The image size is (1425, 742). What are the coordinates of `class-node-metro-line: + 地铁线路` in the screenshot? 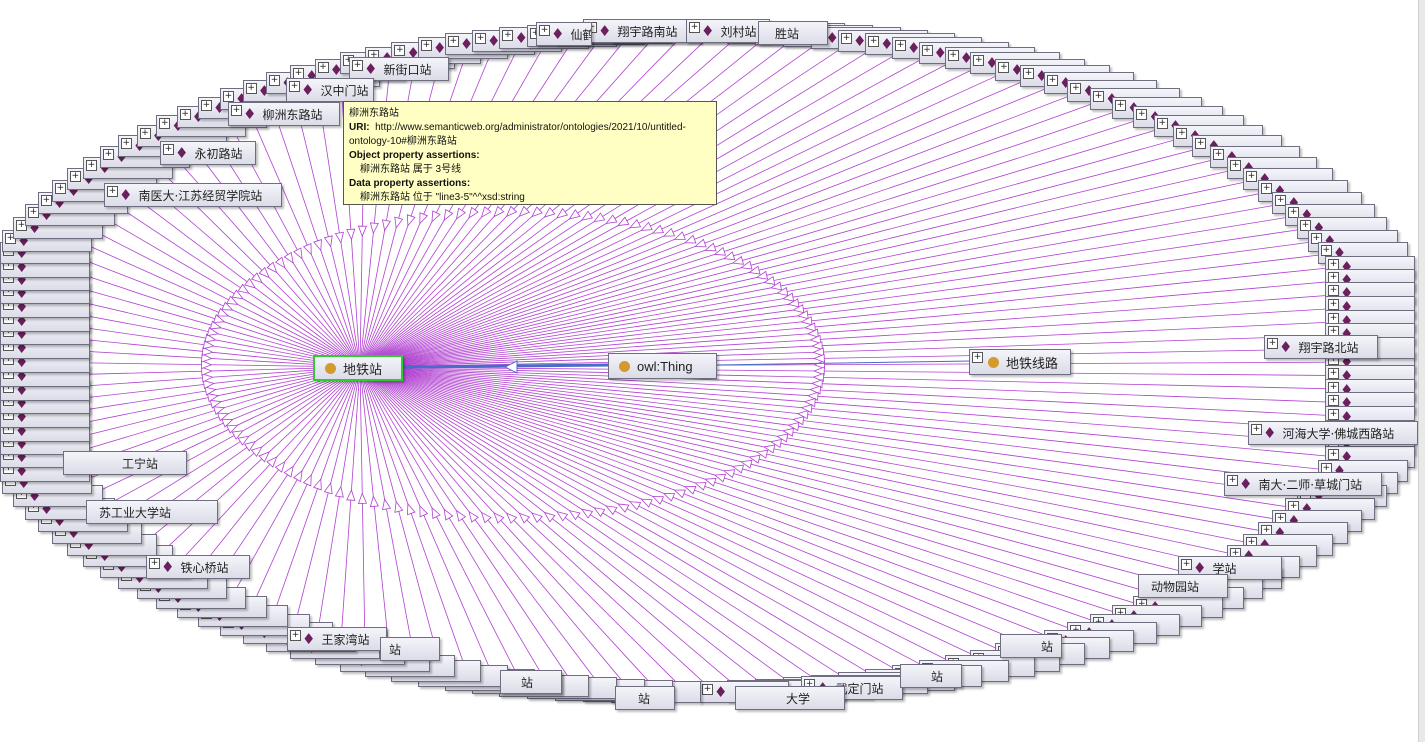 It's located at (1020, 362).